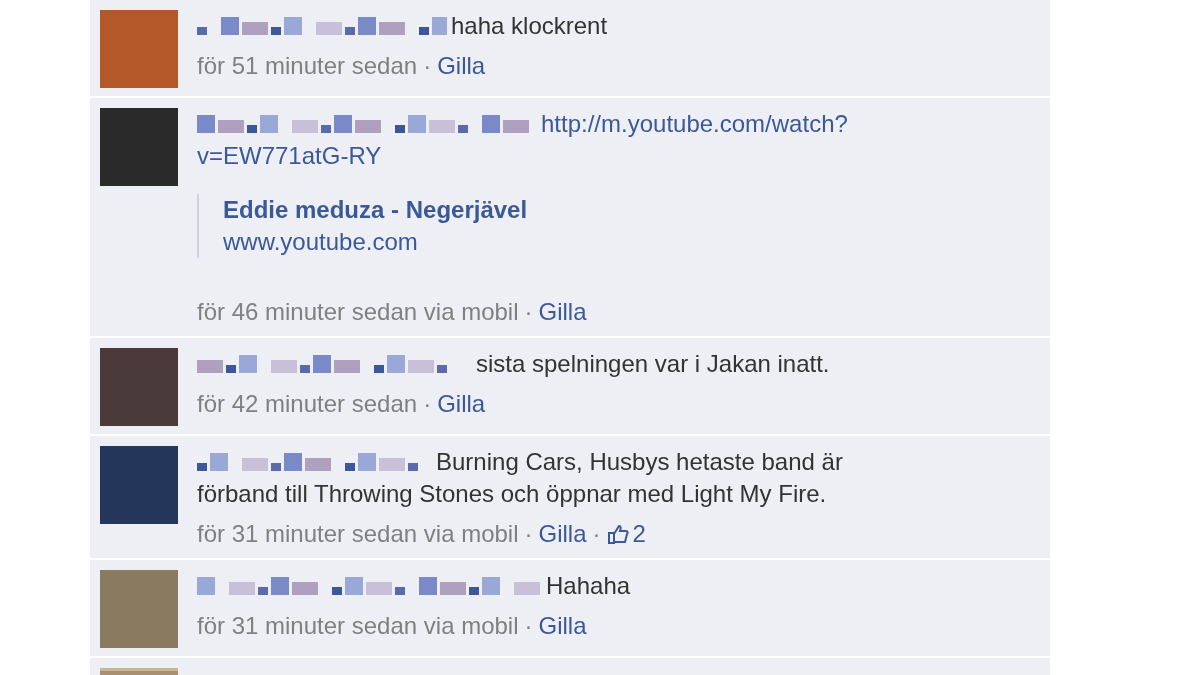  What do you see at coordinates (529, 25) in the screenshot?
I see `comment-text: haha klockrent` at bounding box center [529, 25].